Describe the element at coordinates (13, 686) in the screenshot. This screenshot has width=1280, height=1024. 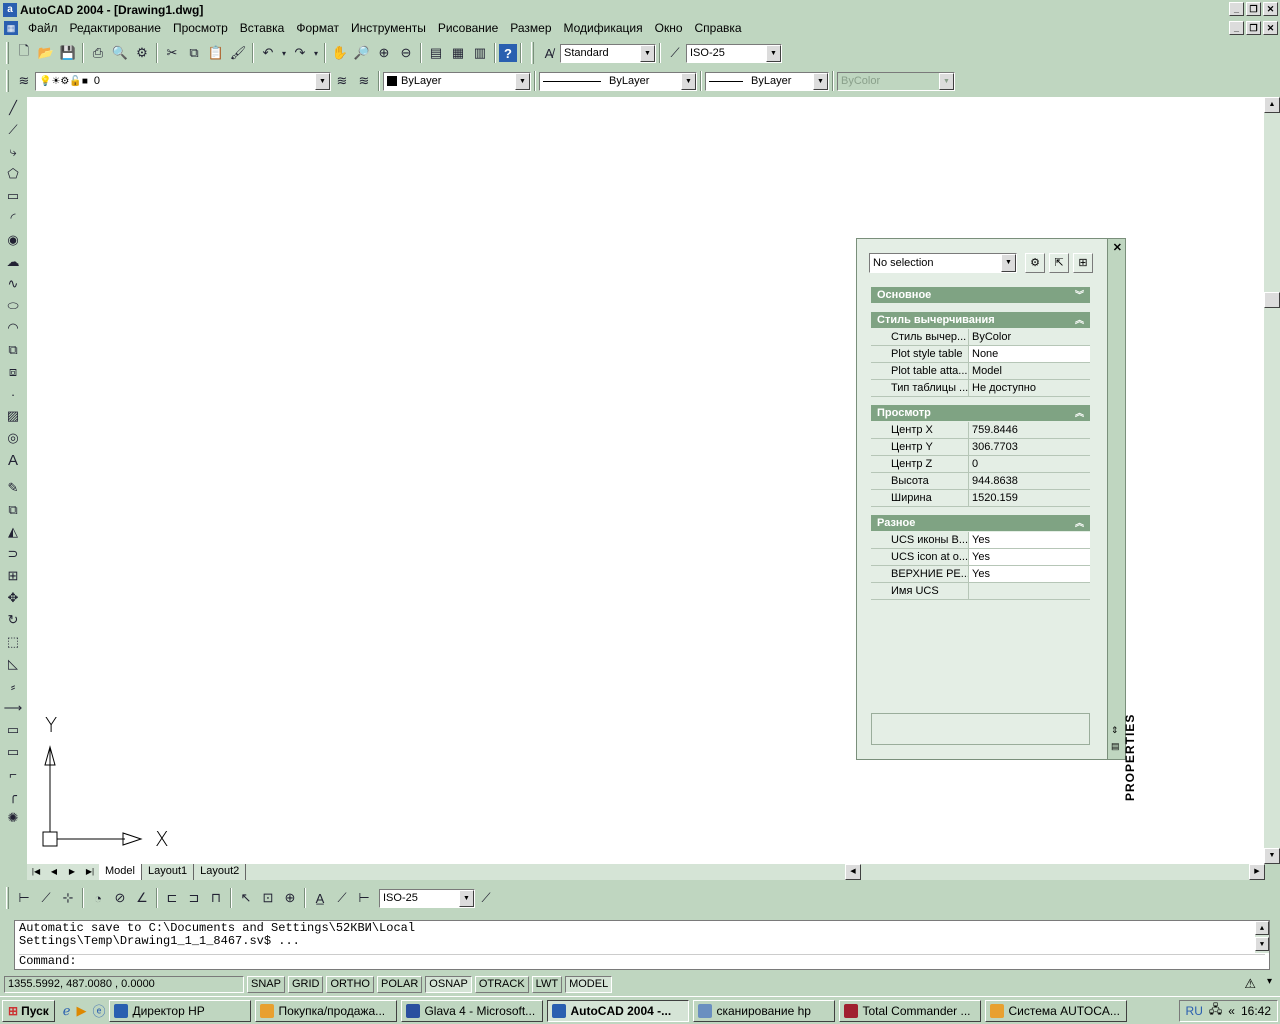
I see `trim-icon: ⸗` at that location.